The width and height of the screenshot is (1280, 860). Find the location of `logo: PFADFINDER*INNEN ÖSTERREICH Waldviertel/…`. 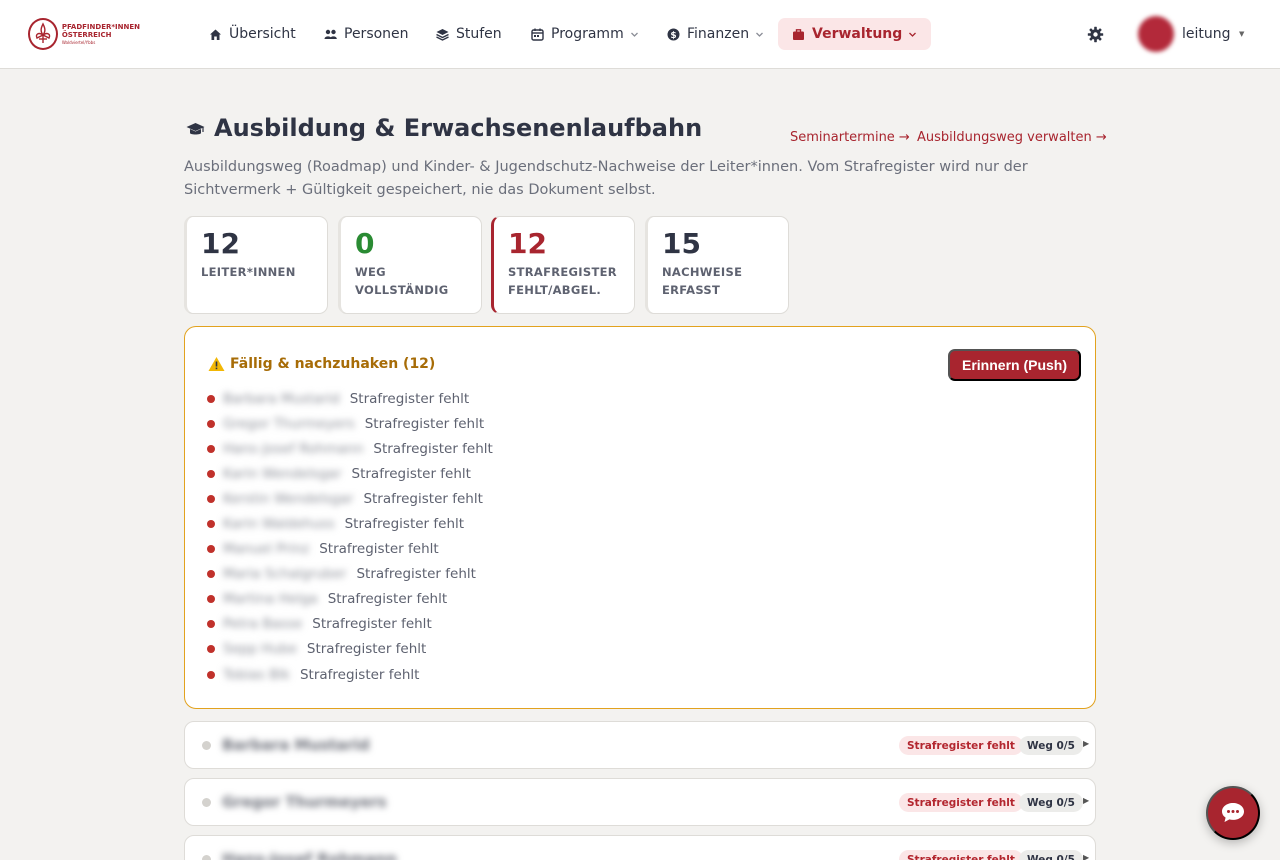

logo: PFADFINDER*INNEN ÖSTERREICH Waldviertel/… is located at coordinates (84, 34).